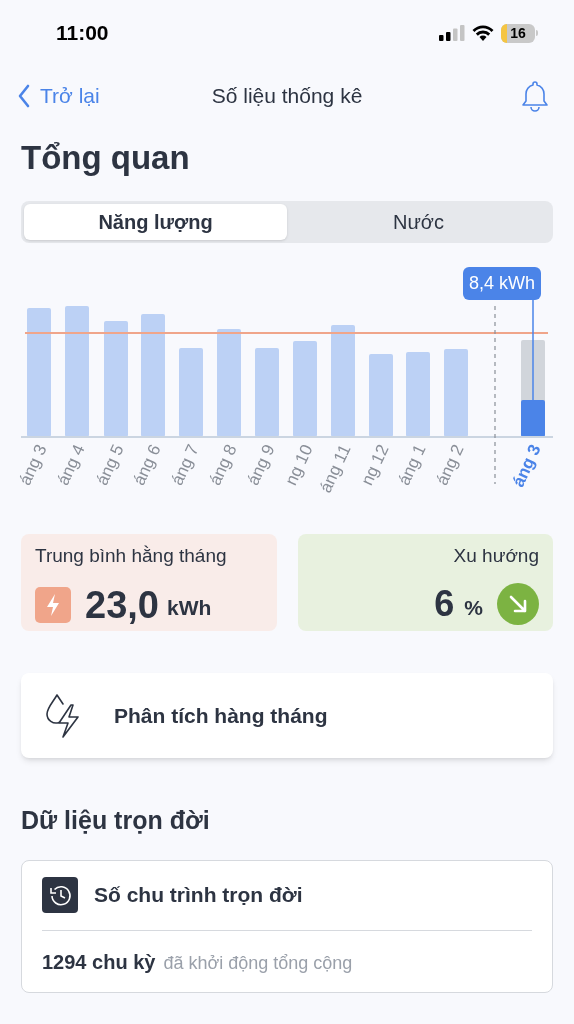 The image size is (574, 1024). I want to click on month-label: ng 12, so click(375, 465).